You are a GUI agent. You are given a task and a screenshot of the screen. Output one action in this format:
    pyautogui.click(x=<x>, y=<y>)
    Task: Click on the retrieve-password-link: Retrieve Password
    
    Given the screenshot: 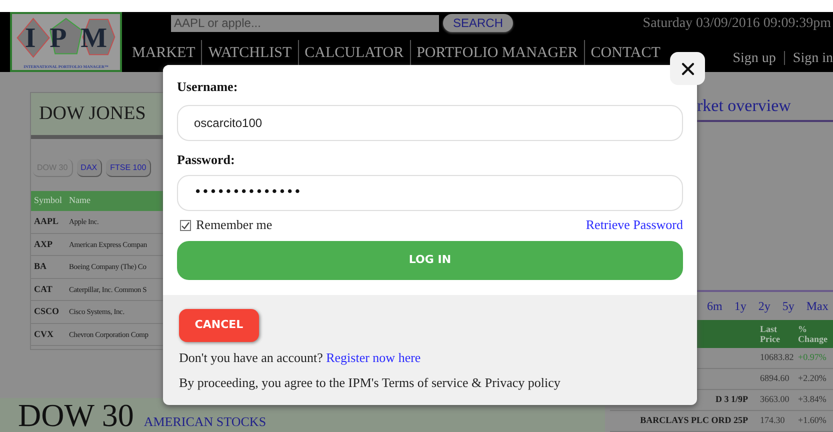 What is the action you would take?
    pyautogui.click(x=634, y=225)
    